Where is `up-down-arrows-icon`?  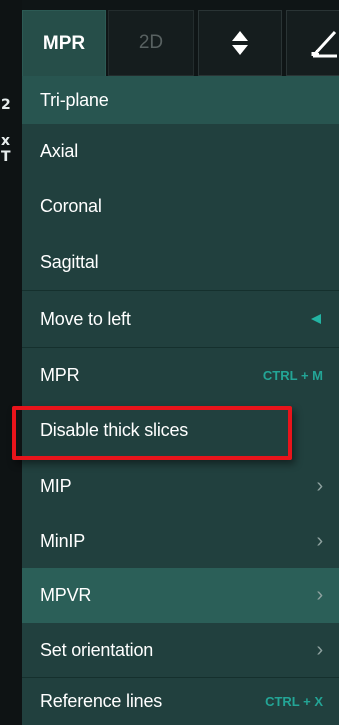 up-down-arrows-icon is located at coordinates (240, 43).